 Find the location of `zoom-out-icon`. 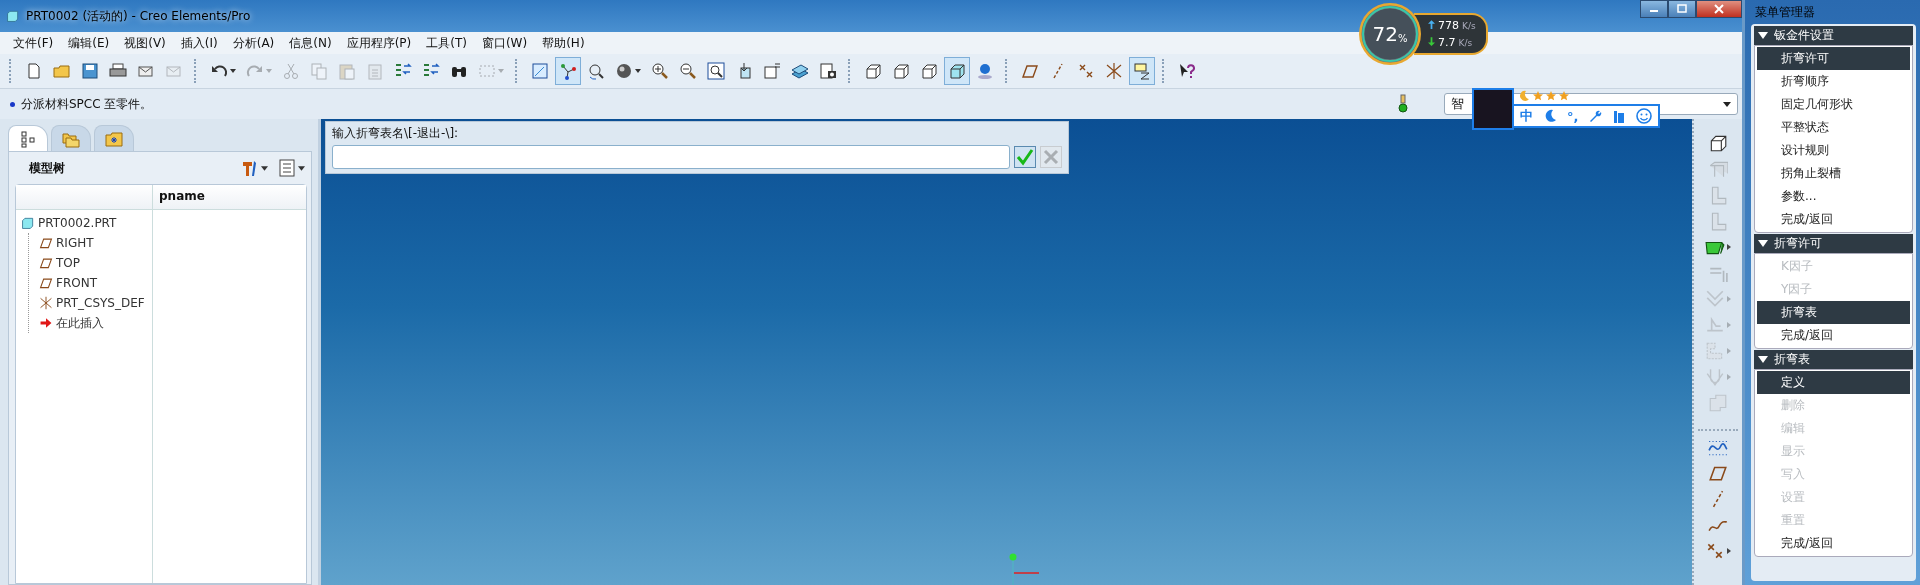

zoom-out-icon is located at coordinates (688, 71).